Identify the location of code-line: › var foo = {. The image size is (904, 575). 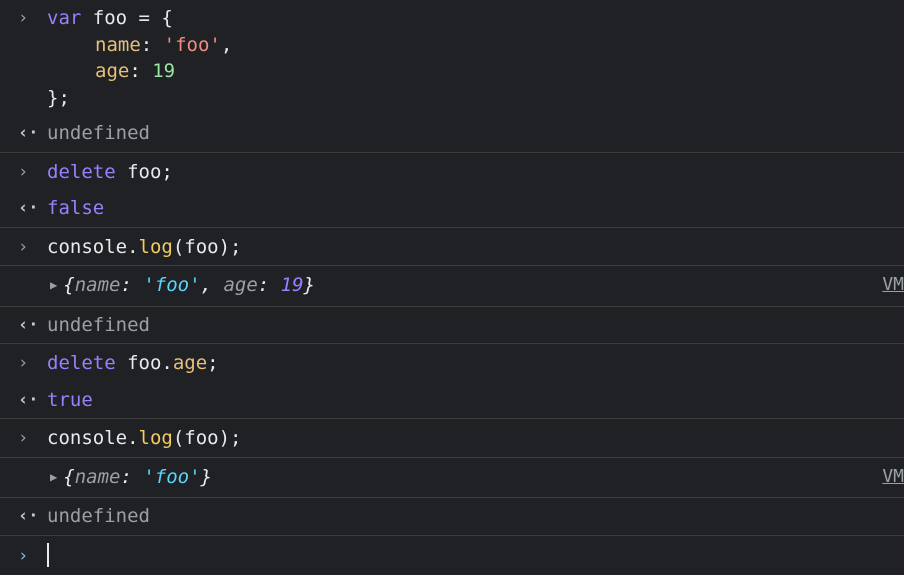
(452, 18).